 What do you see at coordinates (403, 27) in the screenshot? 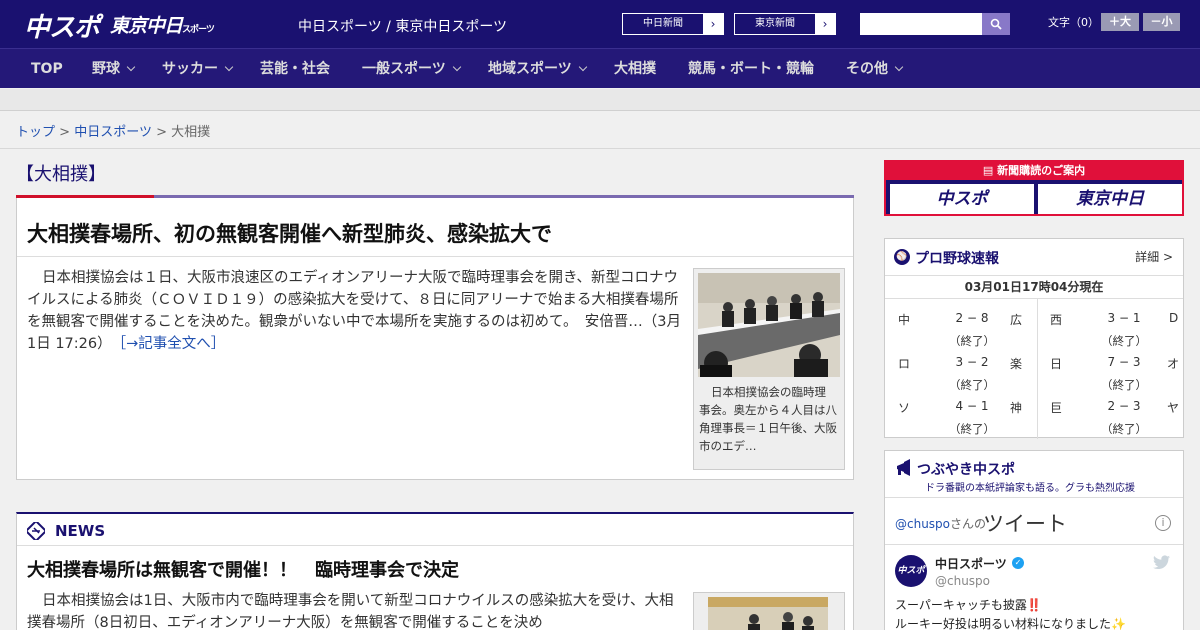
I see `site-title: 中日スポーツ / 東京中日スポーツ` at bounding box center [403, 27].